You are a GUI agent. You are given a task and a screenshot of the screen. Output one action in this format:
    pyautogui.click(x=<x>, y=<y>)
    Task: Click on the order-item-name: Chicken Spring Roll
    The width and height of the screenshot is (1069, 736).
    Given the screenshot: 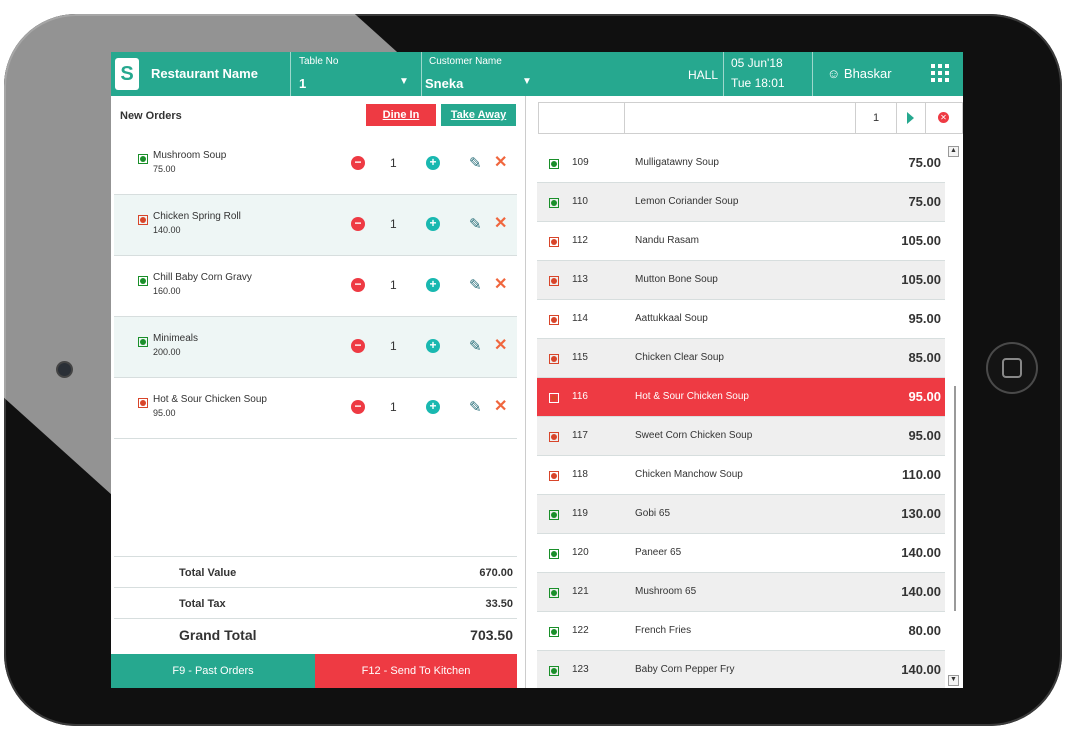 What is the action you would take?
    pyautogui.click(x=197, y=216)
    